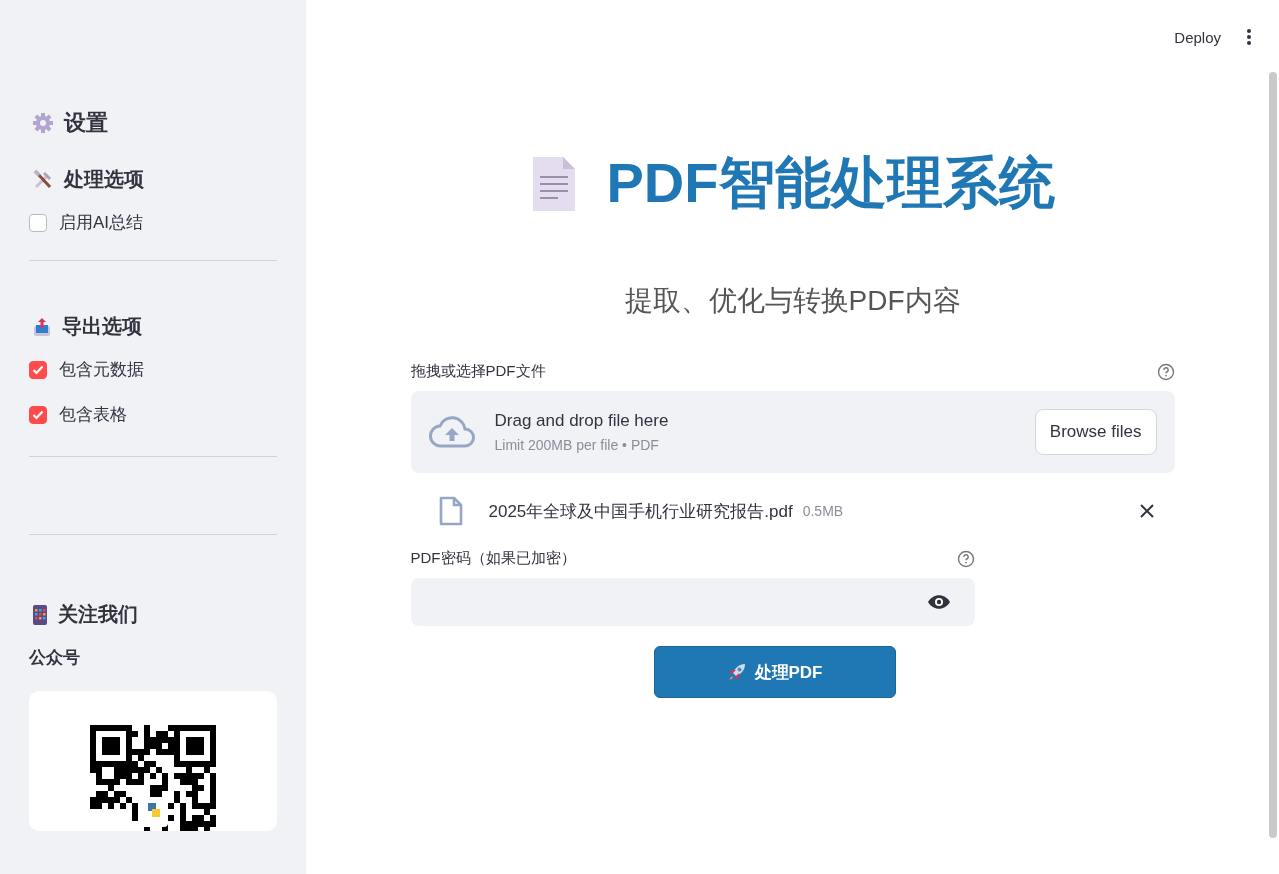  I want to click on file-drop-zone: Drag and drop file here Limit 200MB per file • PDF Browse files, so click(792, 432).